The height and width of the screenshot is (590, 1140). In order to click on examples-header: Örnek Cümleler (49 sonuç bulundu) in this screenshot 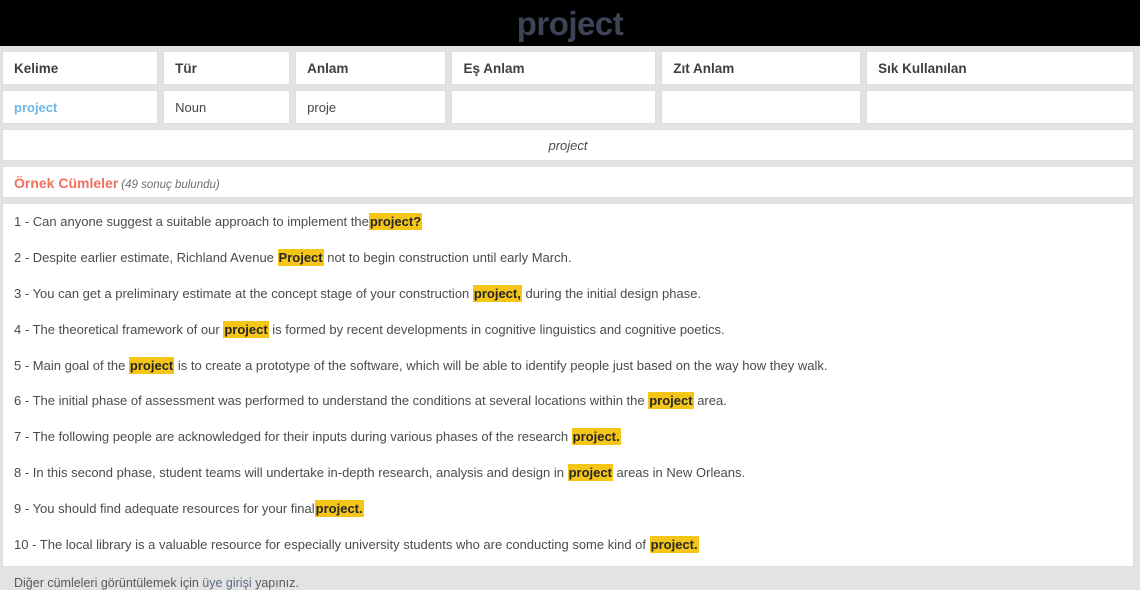, I will do `click(568, 182)`.